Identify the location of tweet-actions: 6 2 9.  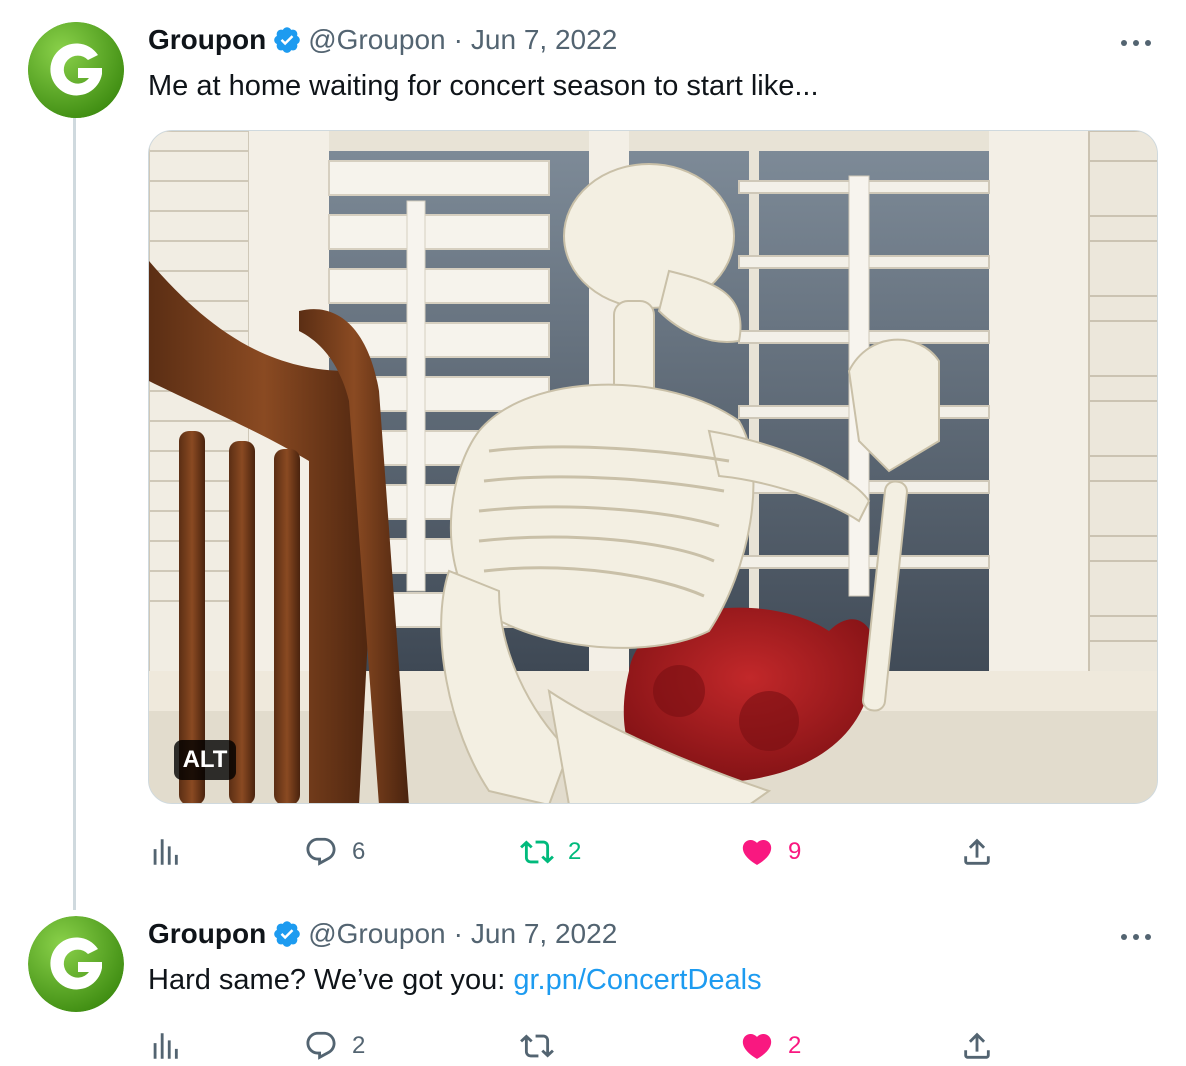
(578, 852).